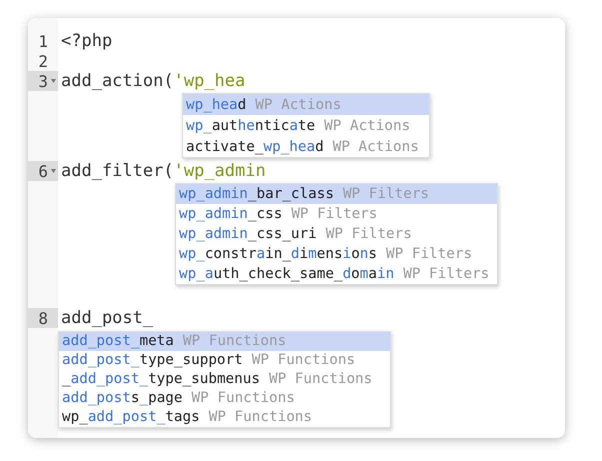 The width and height of the screenshot is (602, 461). Describe the element at coordinates (107, 318) in the screenshot. I see `code-line: add_post_` at that location.